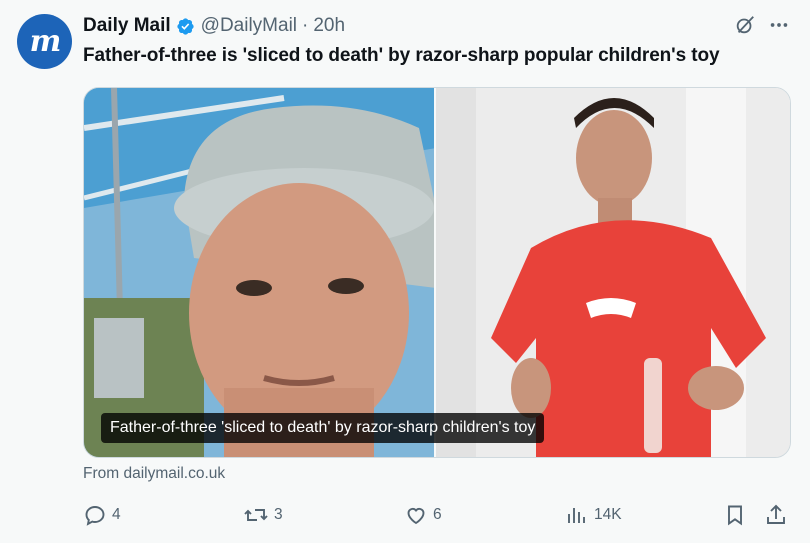 This screenshot has width=810, height=543. What do you see at coordinates (745, 25) in the screenshot?
I see `grok-icon` at bounding box center [745, 25].